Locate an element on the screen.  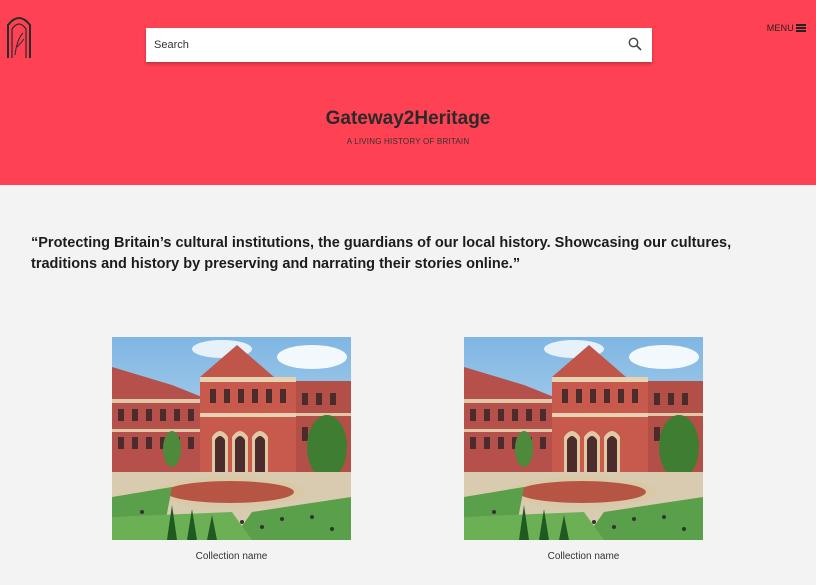
hamburger-icon is located at coordinates (801, 28).